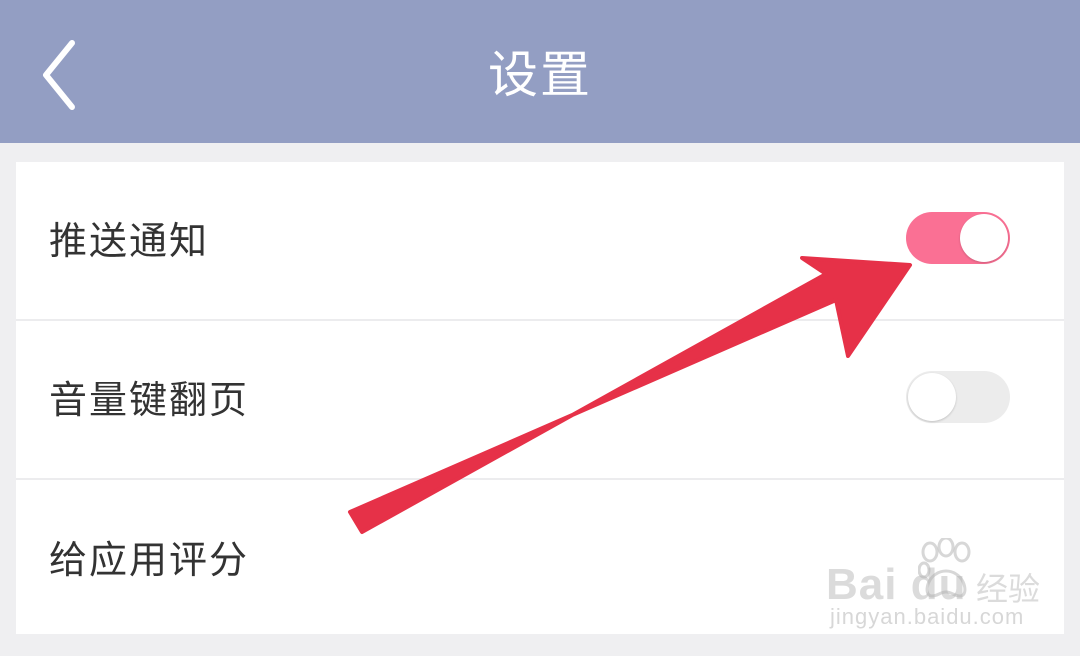 The image size is (1080, 656). I want to click on page-title: 设置, so click(540, 75).